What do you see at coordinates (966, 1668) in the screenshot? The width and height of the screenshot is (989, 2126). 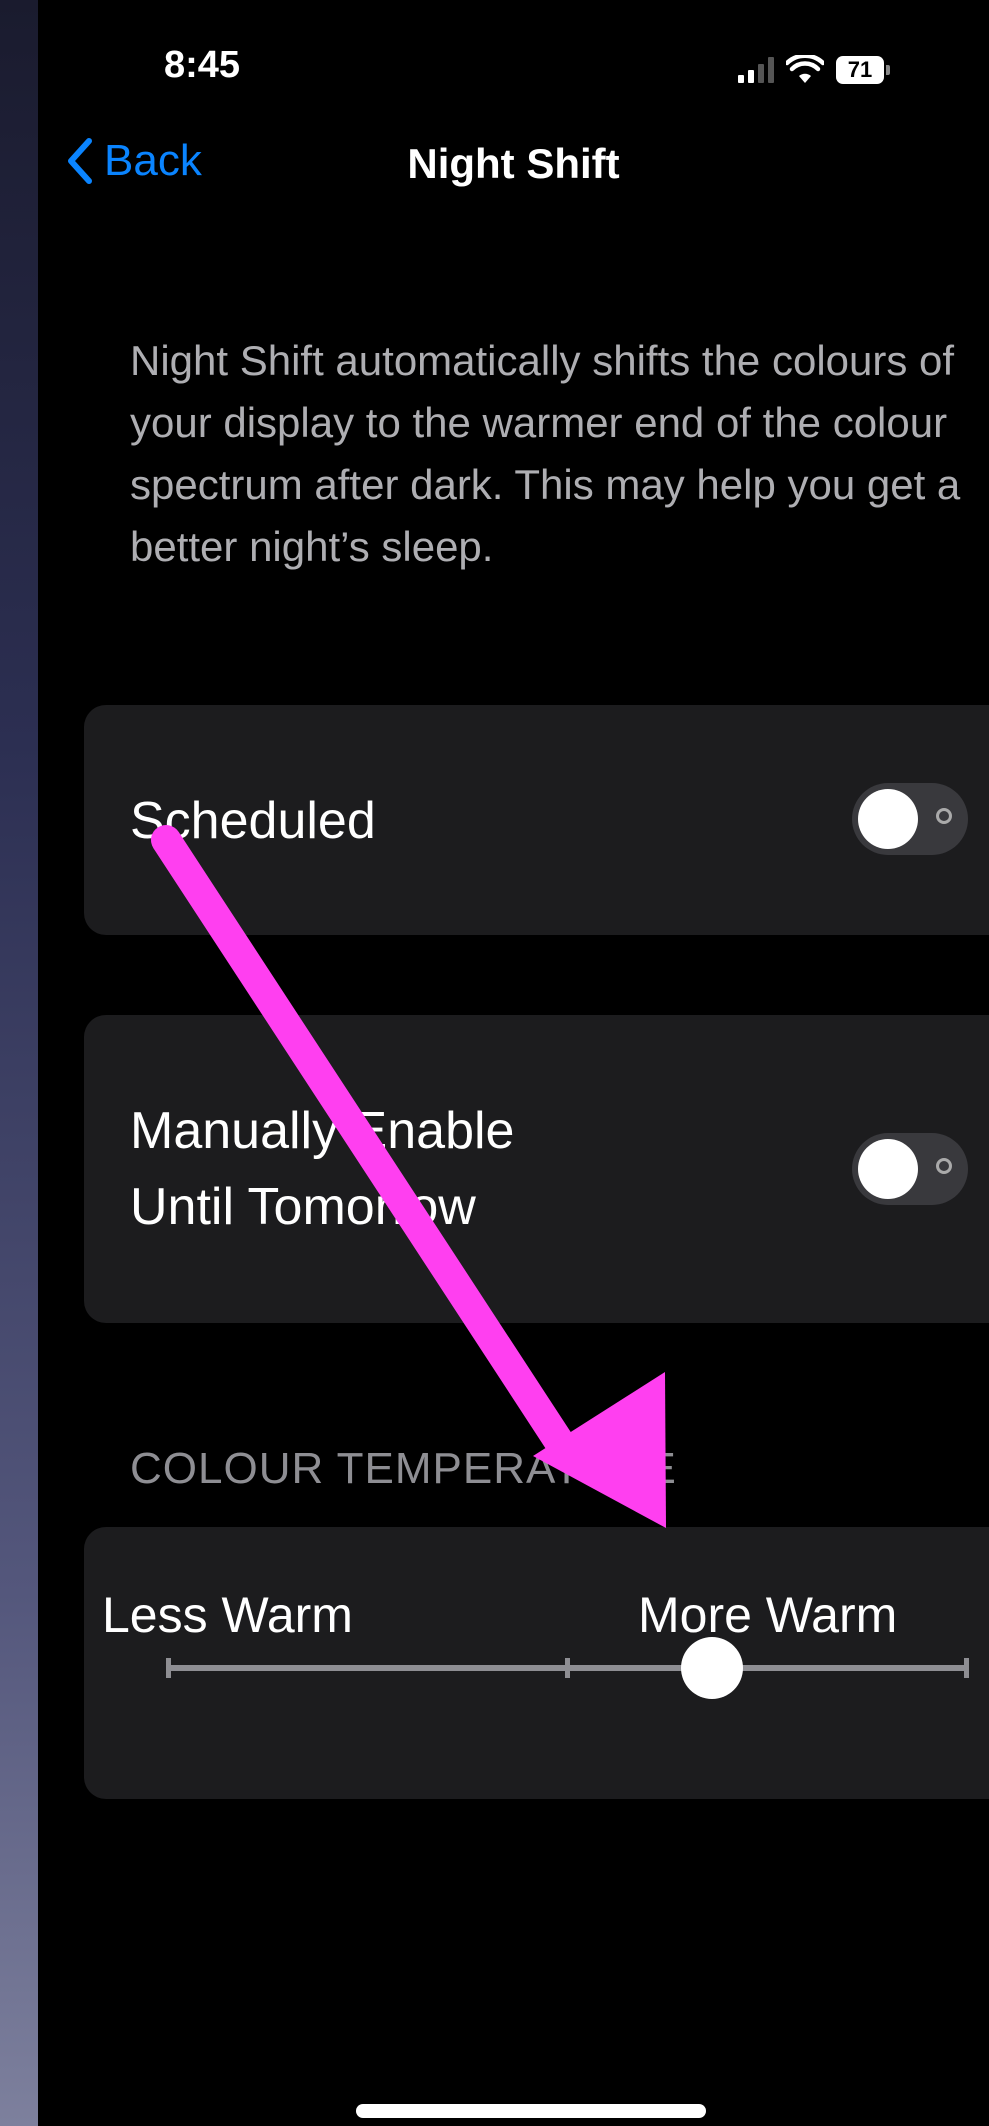 I see `slider-tick-max` at bounding box center [966, 1668].